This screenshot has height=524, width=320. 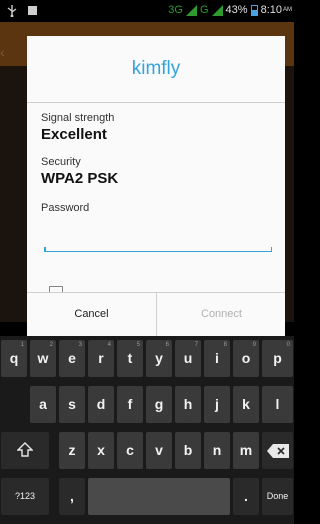 I want to click on key-c: c, so click(x=130, y=450).